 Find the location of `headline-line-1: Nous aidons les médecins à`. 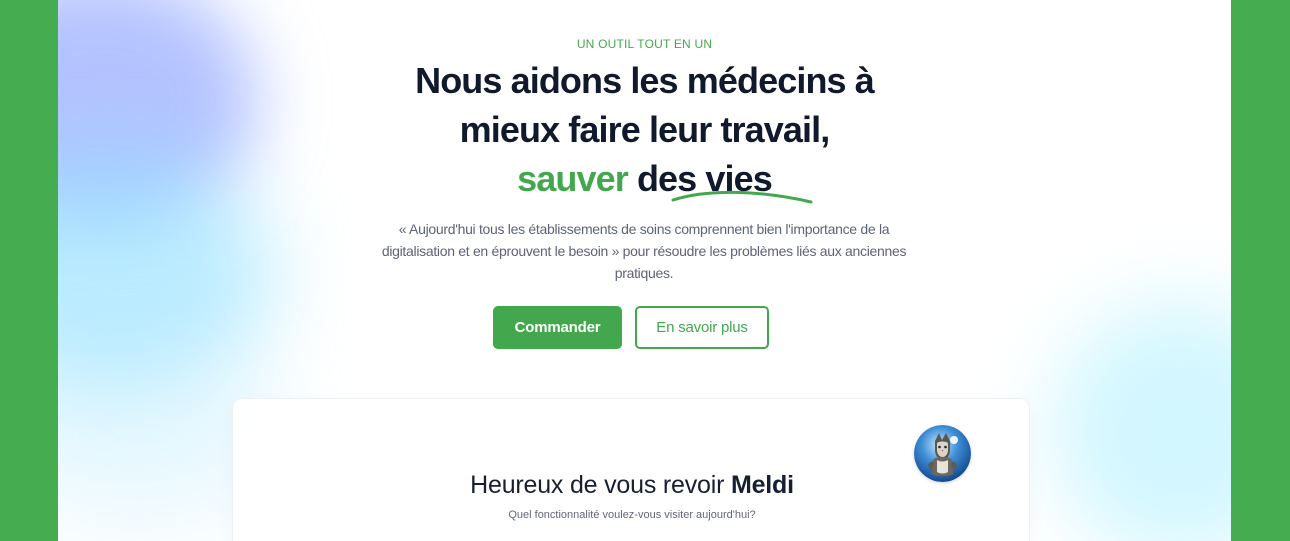

headline-line-1: Nous aidons les médecins à is located at coordinates (645, 80).